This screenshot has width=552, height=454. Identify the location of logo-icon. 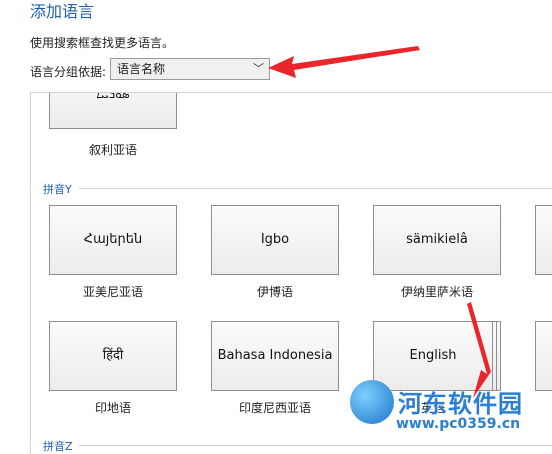
(372, 402).